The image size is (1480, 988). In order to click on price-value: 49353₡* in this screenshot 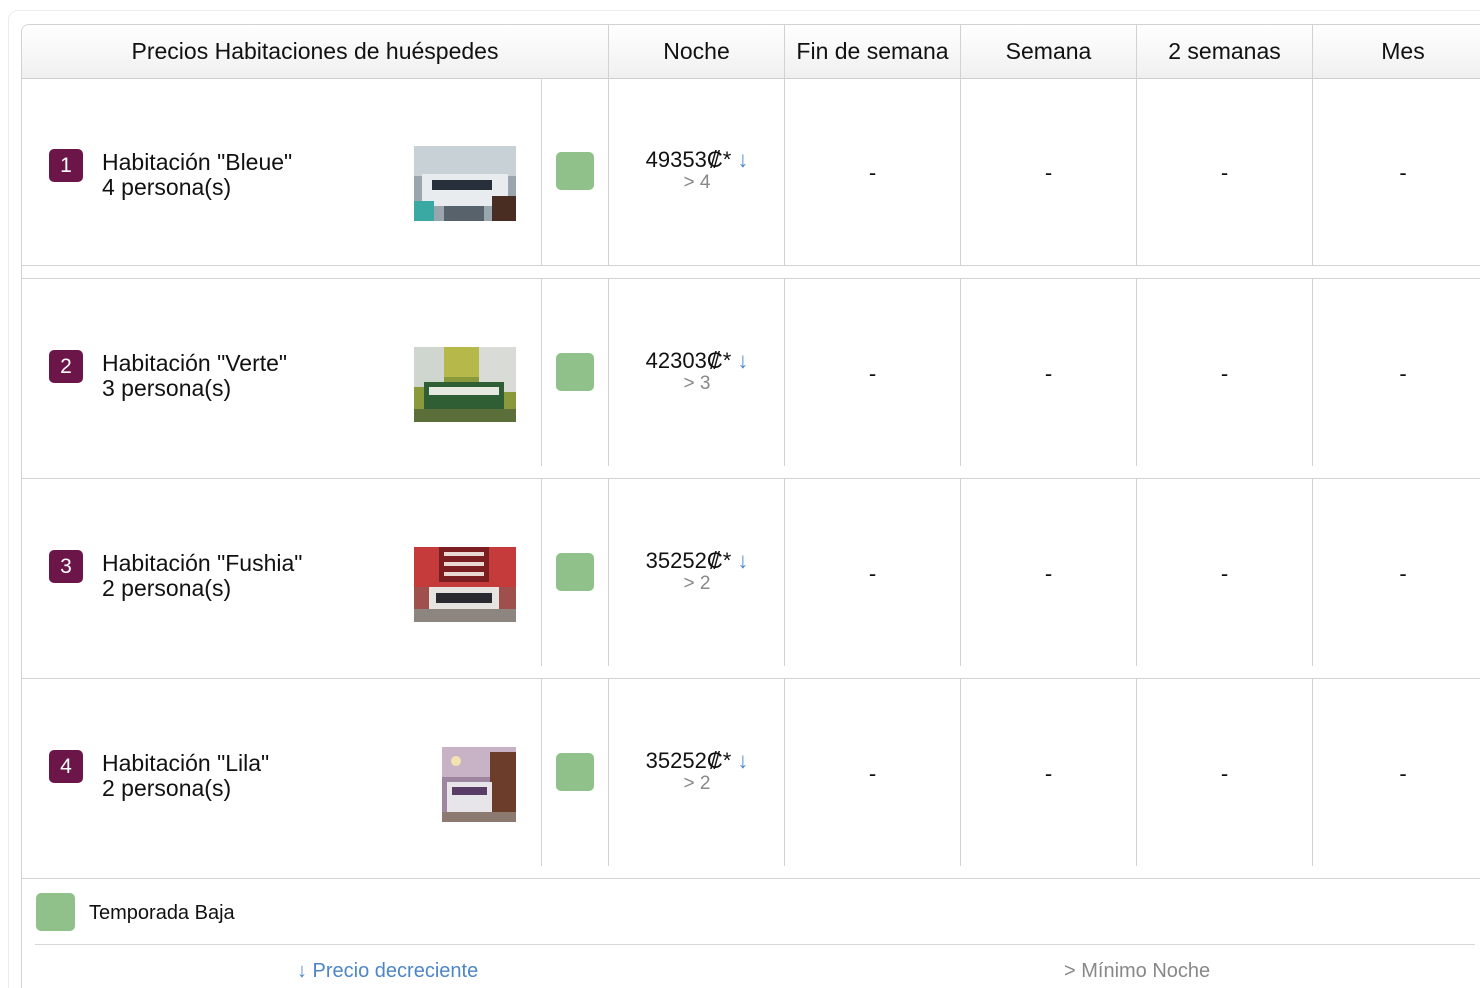, I will do `click(688, 159)`.